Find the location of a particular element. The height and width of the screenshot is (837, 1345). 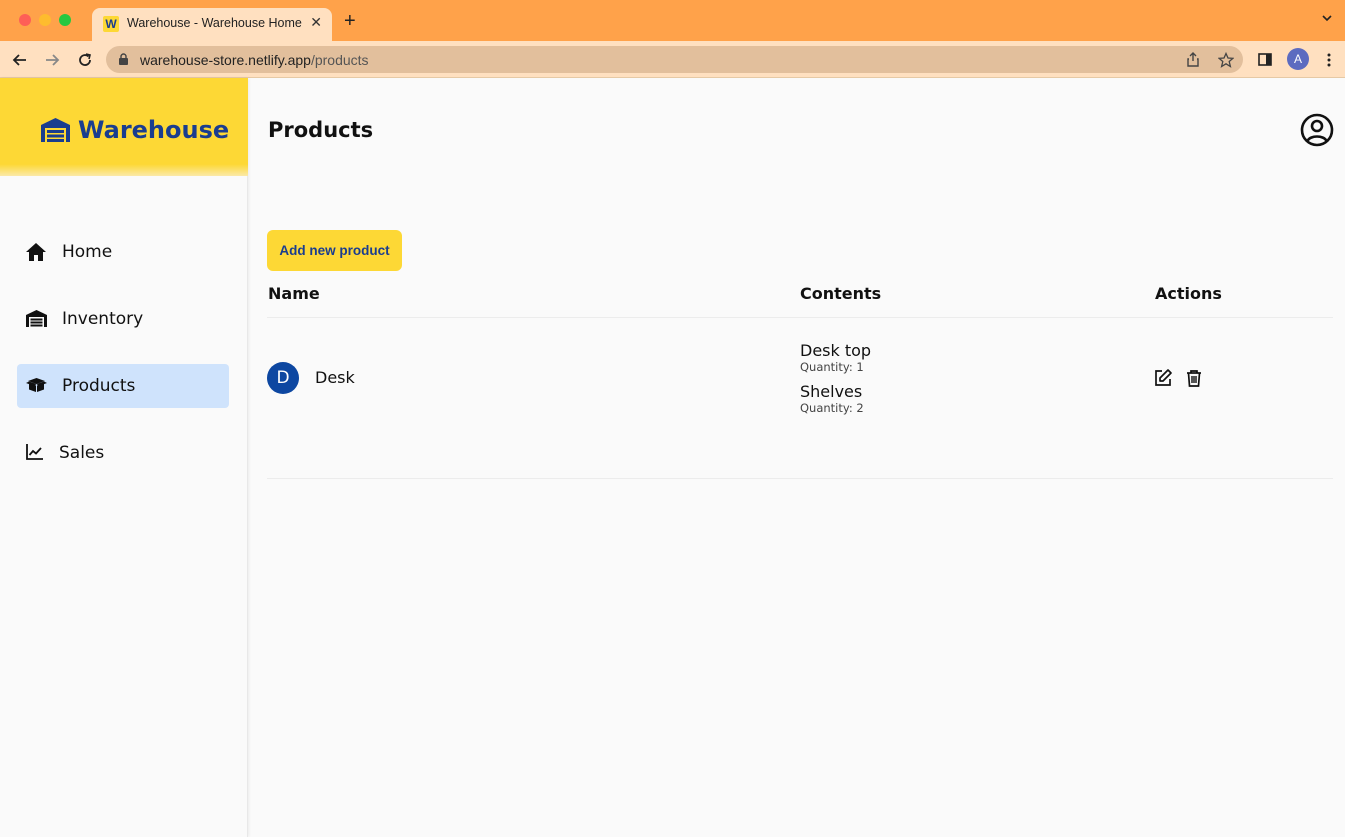

tab-title: Warehouse - Warehouse Home is located at coordinates (214, 23).